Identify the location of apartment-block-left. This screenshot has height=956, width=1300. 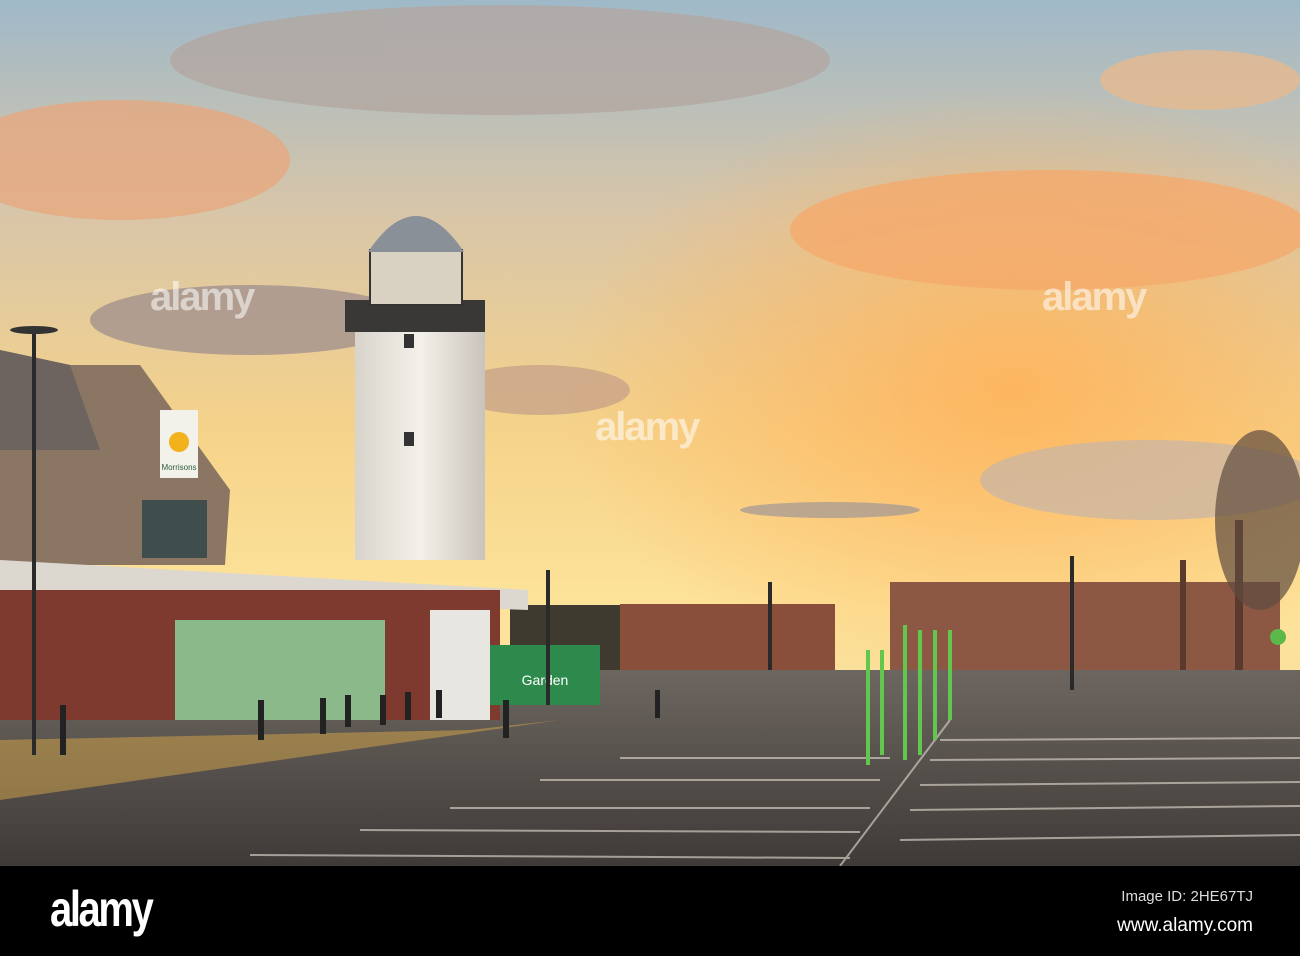
(727, 639).